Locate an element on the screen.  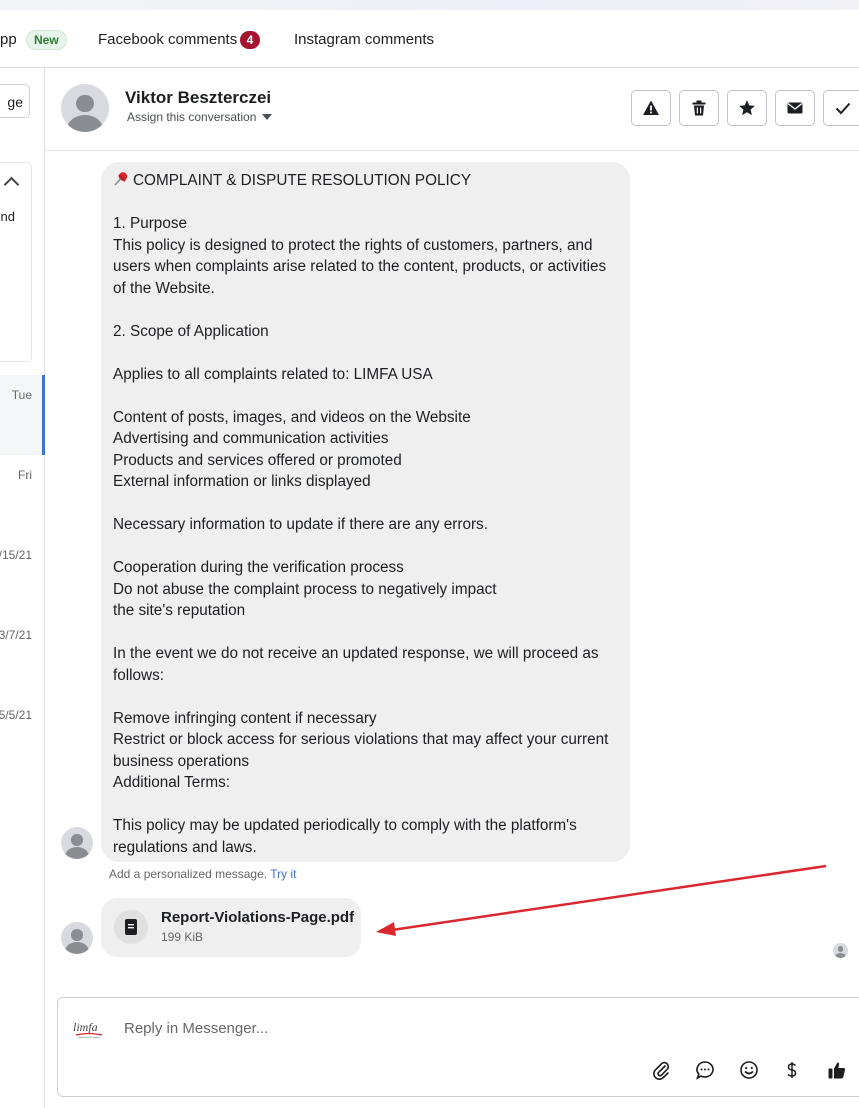
limfa-logo: limfa is located at coordinates (88, 1029).